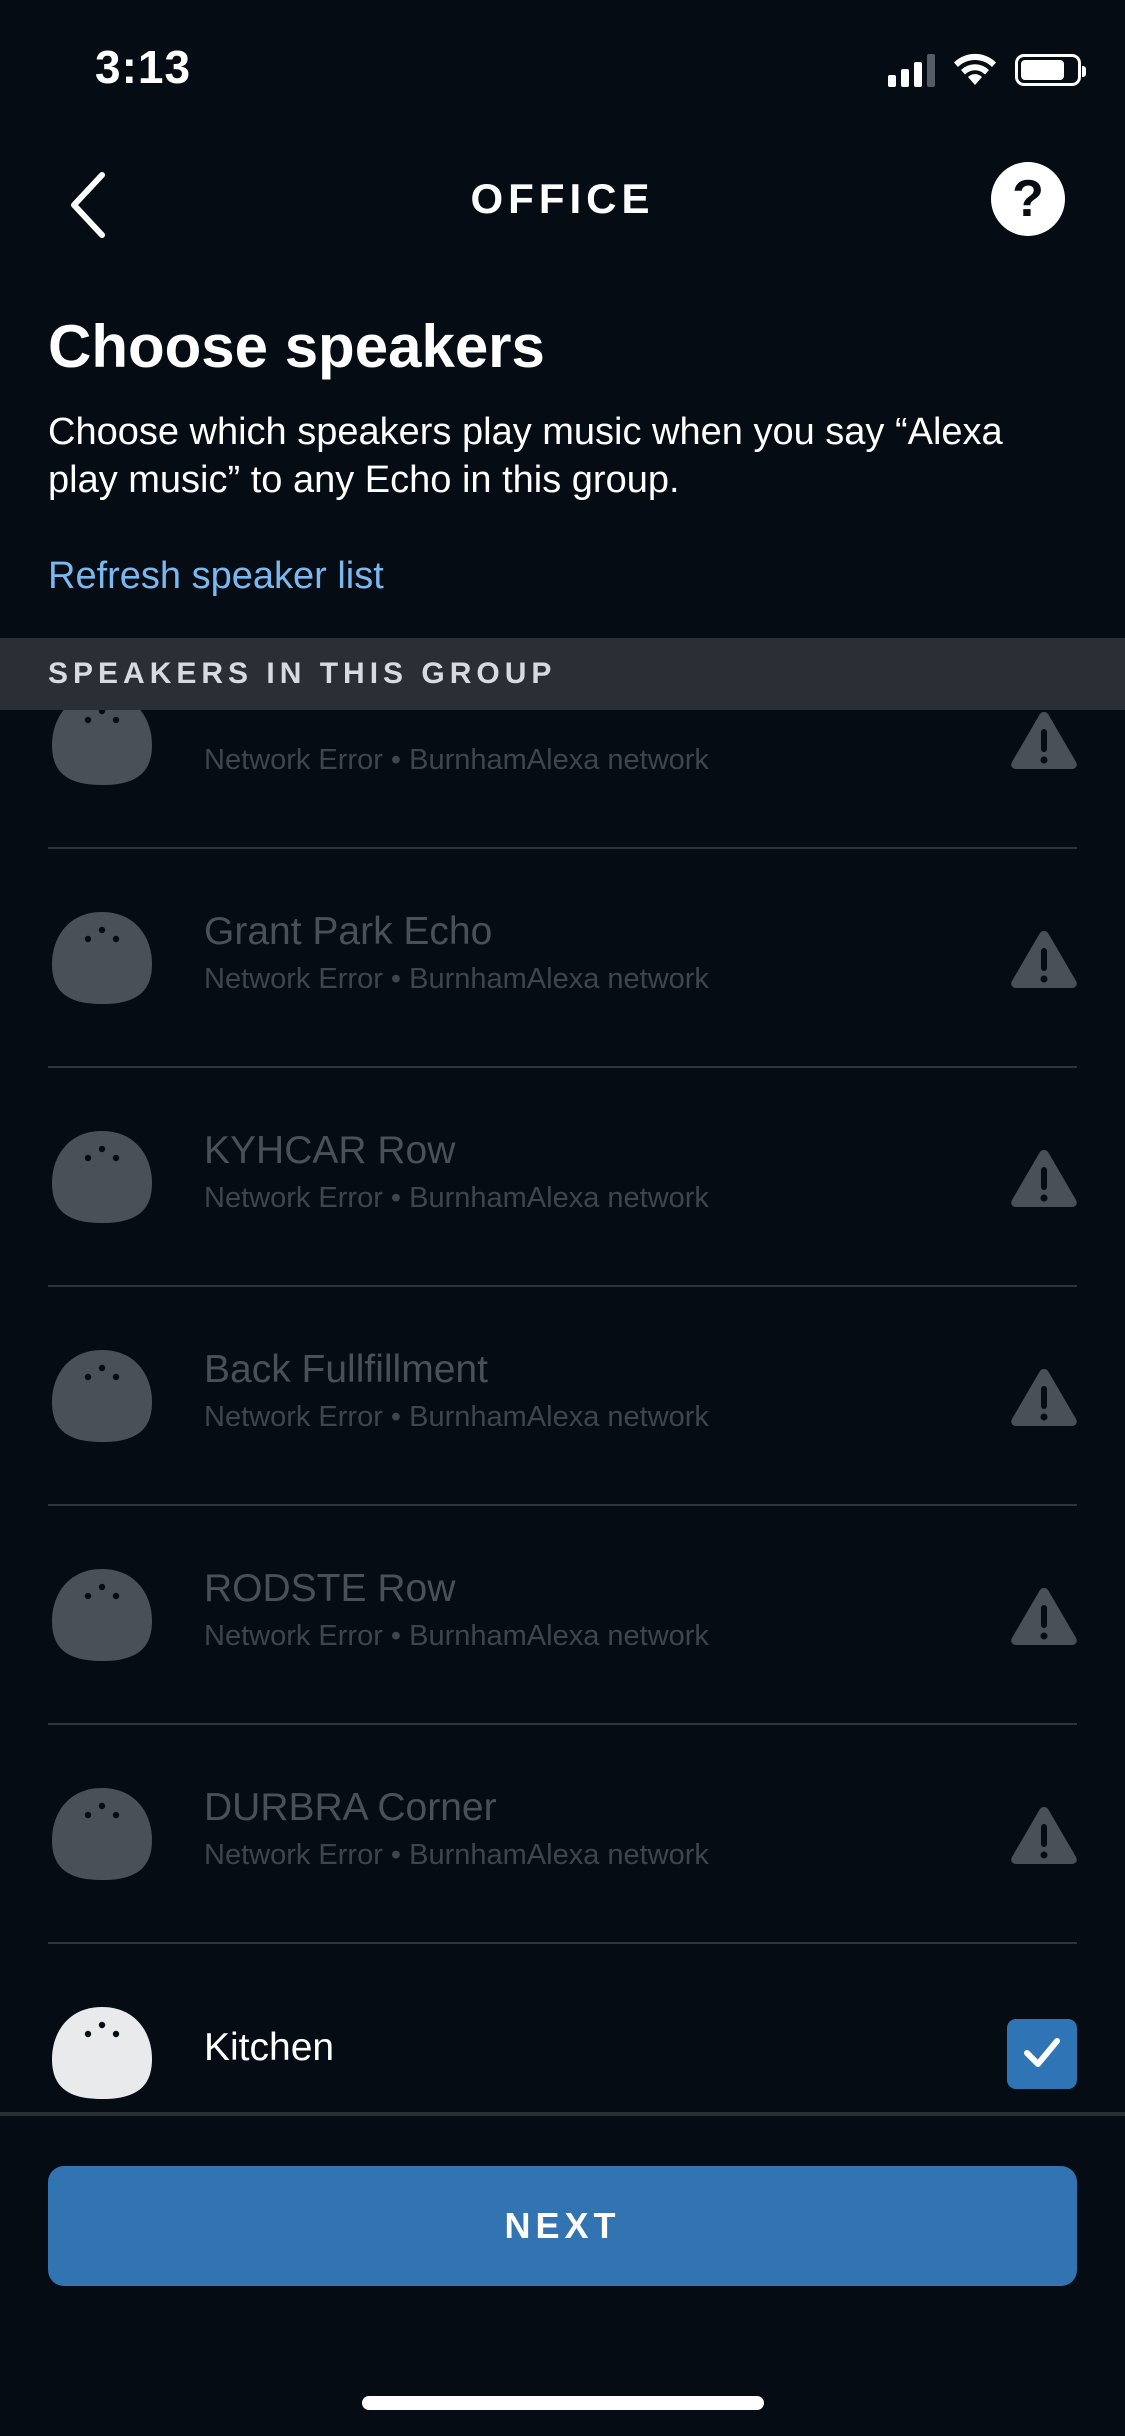  Describe the element at coordinates (346, 1369) in the screenshot. I see `speaker-name: Back Fullfillment` at that location.